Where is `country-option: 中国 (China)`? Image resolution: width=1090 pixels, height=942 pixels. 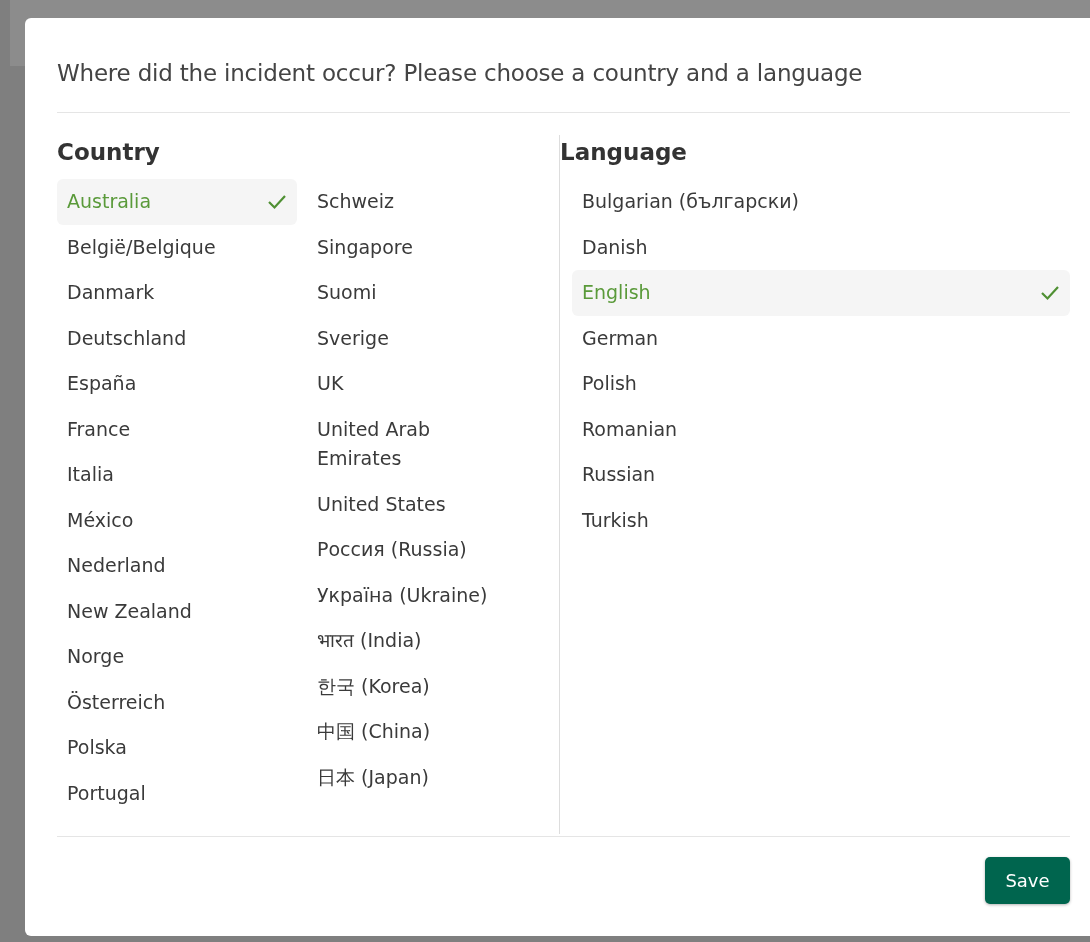
country-option: 中国 (China) is located at coordinates (427, 732).